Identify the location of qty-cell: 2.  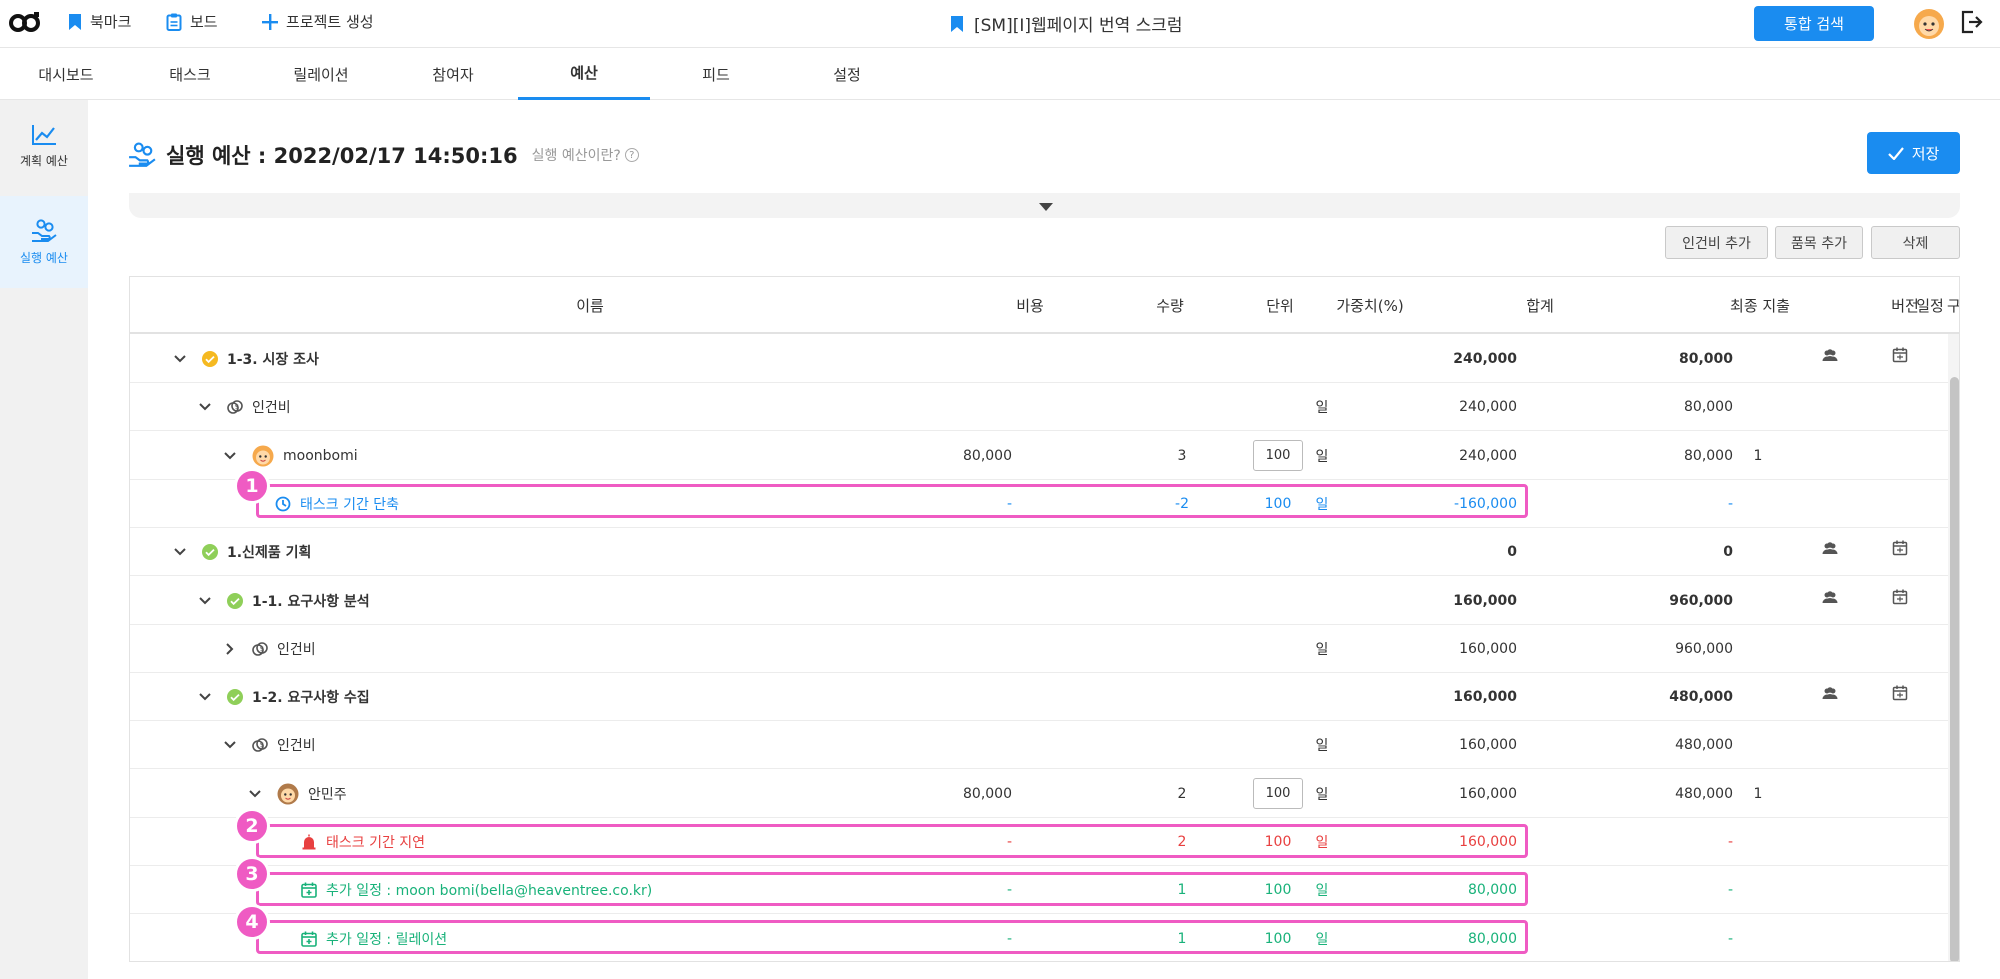
(1182, 793).